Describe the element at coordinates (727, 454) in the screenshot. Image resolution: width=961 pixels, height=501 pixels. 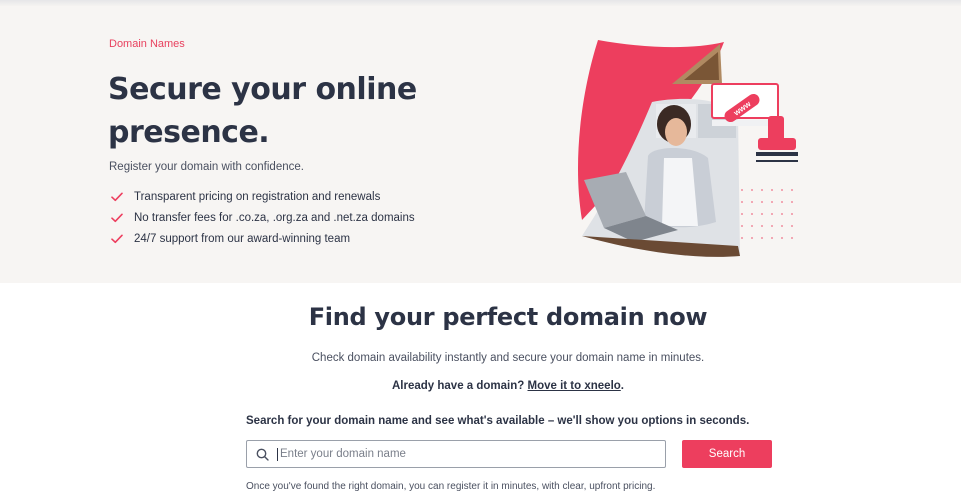
I see `search-button: Search` at that location.